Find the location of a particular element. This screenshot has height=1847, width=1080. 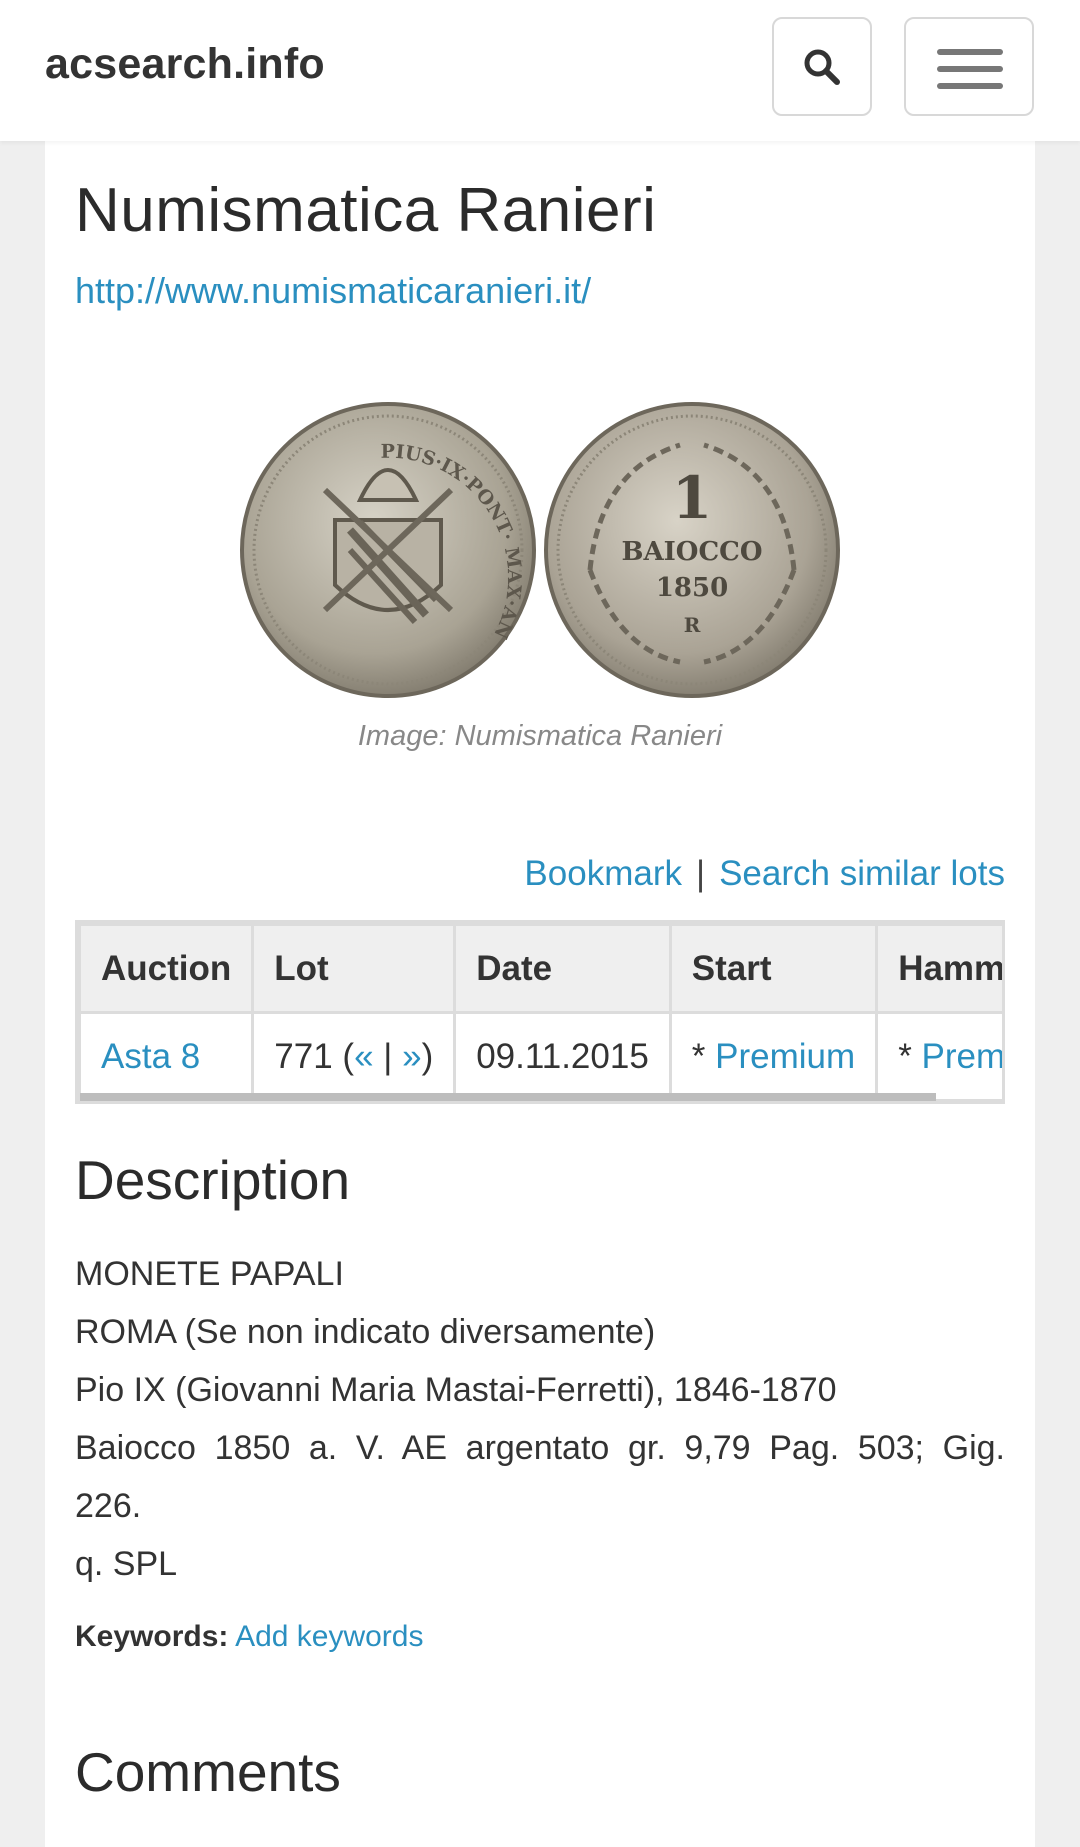

start-prefix: * is located at coordinates (698, 1056).